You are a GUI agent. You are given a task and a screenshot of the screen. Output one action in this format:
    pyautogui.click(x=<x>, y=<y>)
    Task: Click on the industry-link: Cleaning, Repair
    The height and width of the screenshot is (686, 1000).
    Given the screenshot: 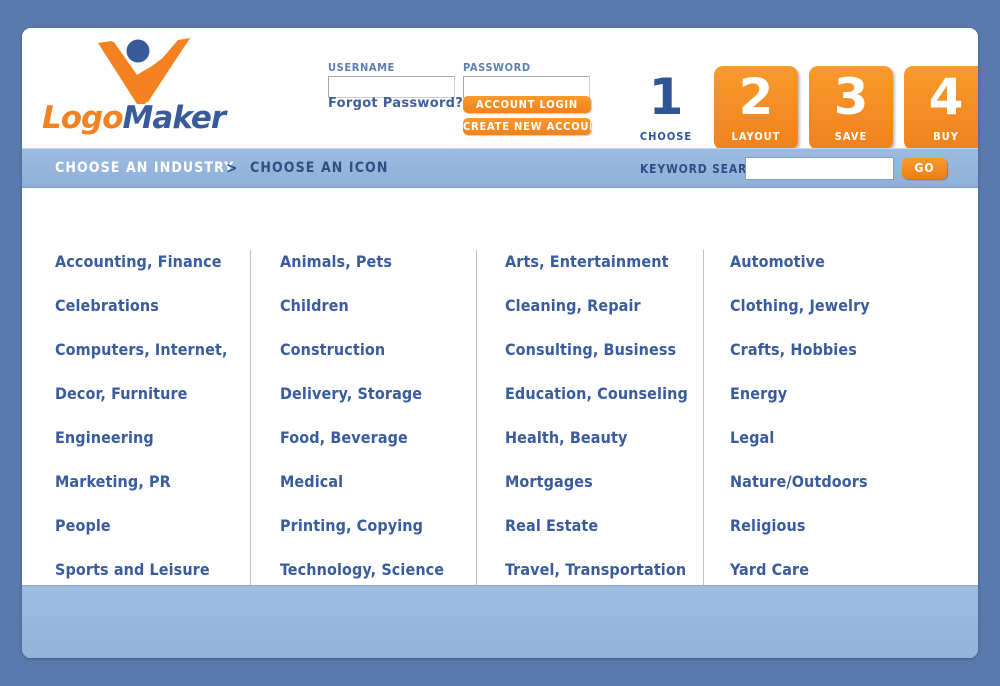 What is the action you would take?
    pyautogui.click(x=608, y=306)
    